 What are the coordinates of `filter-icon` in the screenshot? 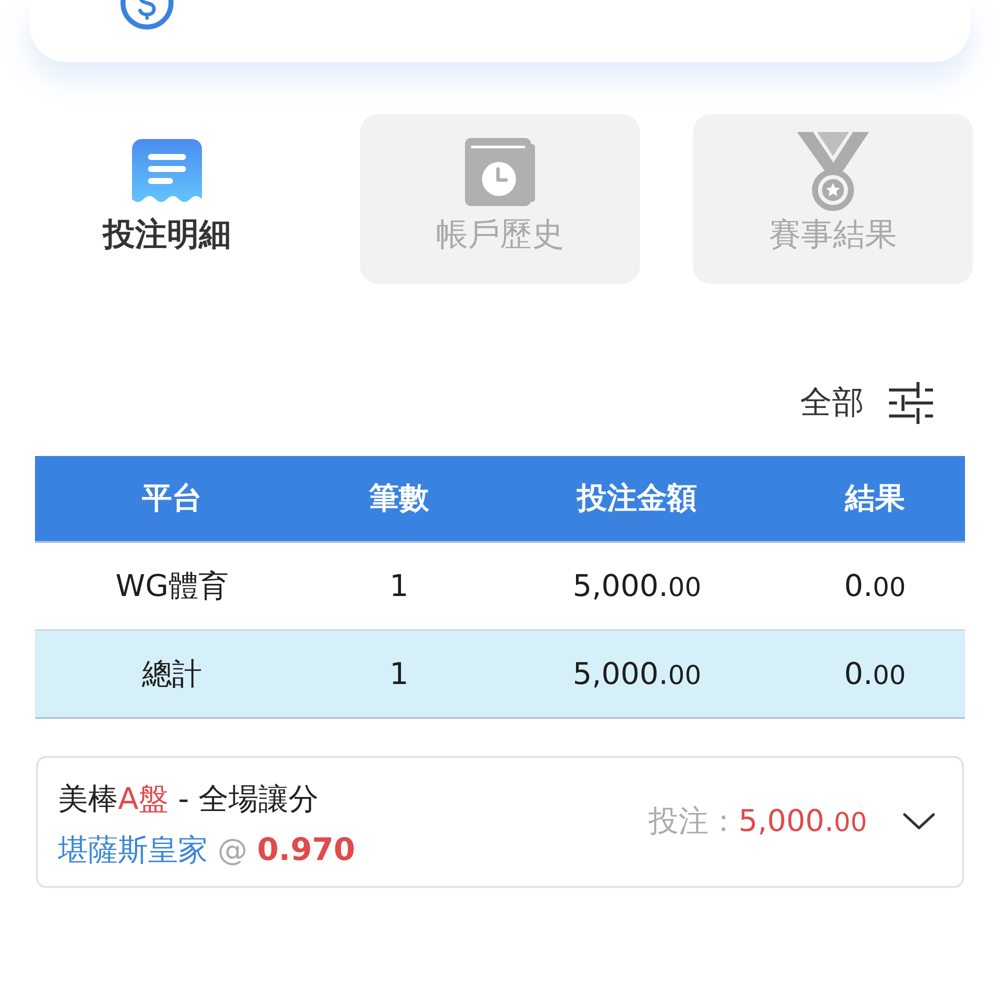 It's located at (911, 403).